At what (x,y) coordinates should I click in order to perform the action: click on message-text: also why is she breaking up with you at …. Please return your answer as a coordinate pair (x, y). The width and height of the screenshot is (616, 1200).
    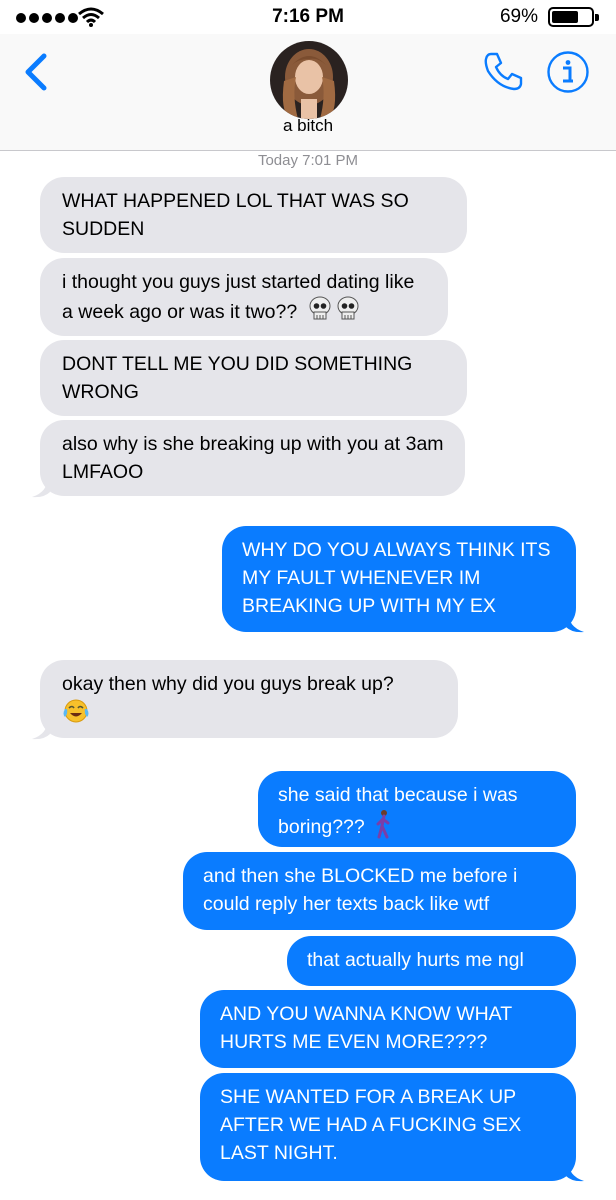
    Looking at the image, I should click on (253, 458).